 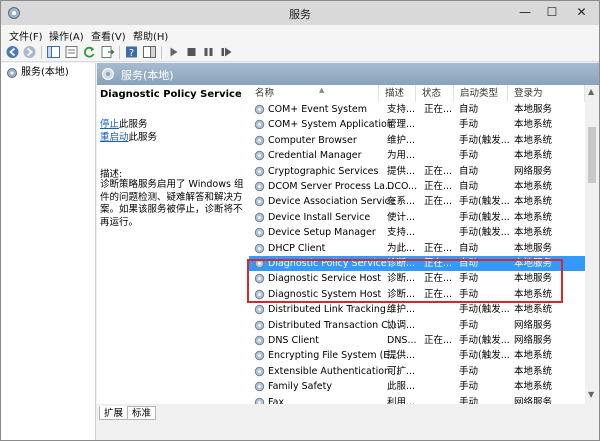 I want to click on back-arrow-icon, so click(x=12, y=52).